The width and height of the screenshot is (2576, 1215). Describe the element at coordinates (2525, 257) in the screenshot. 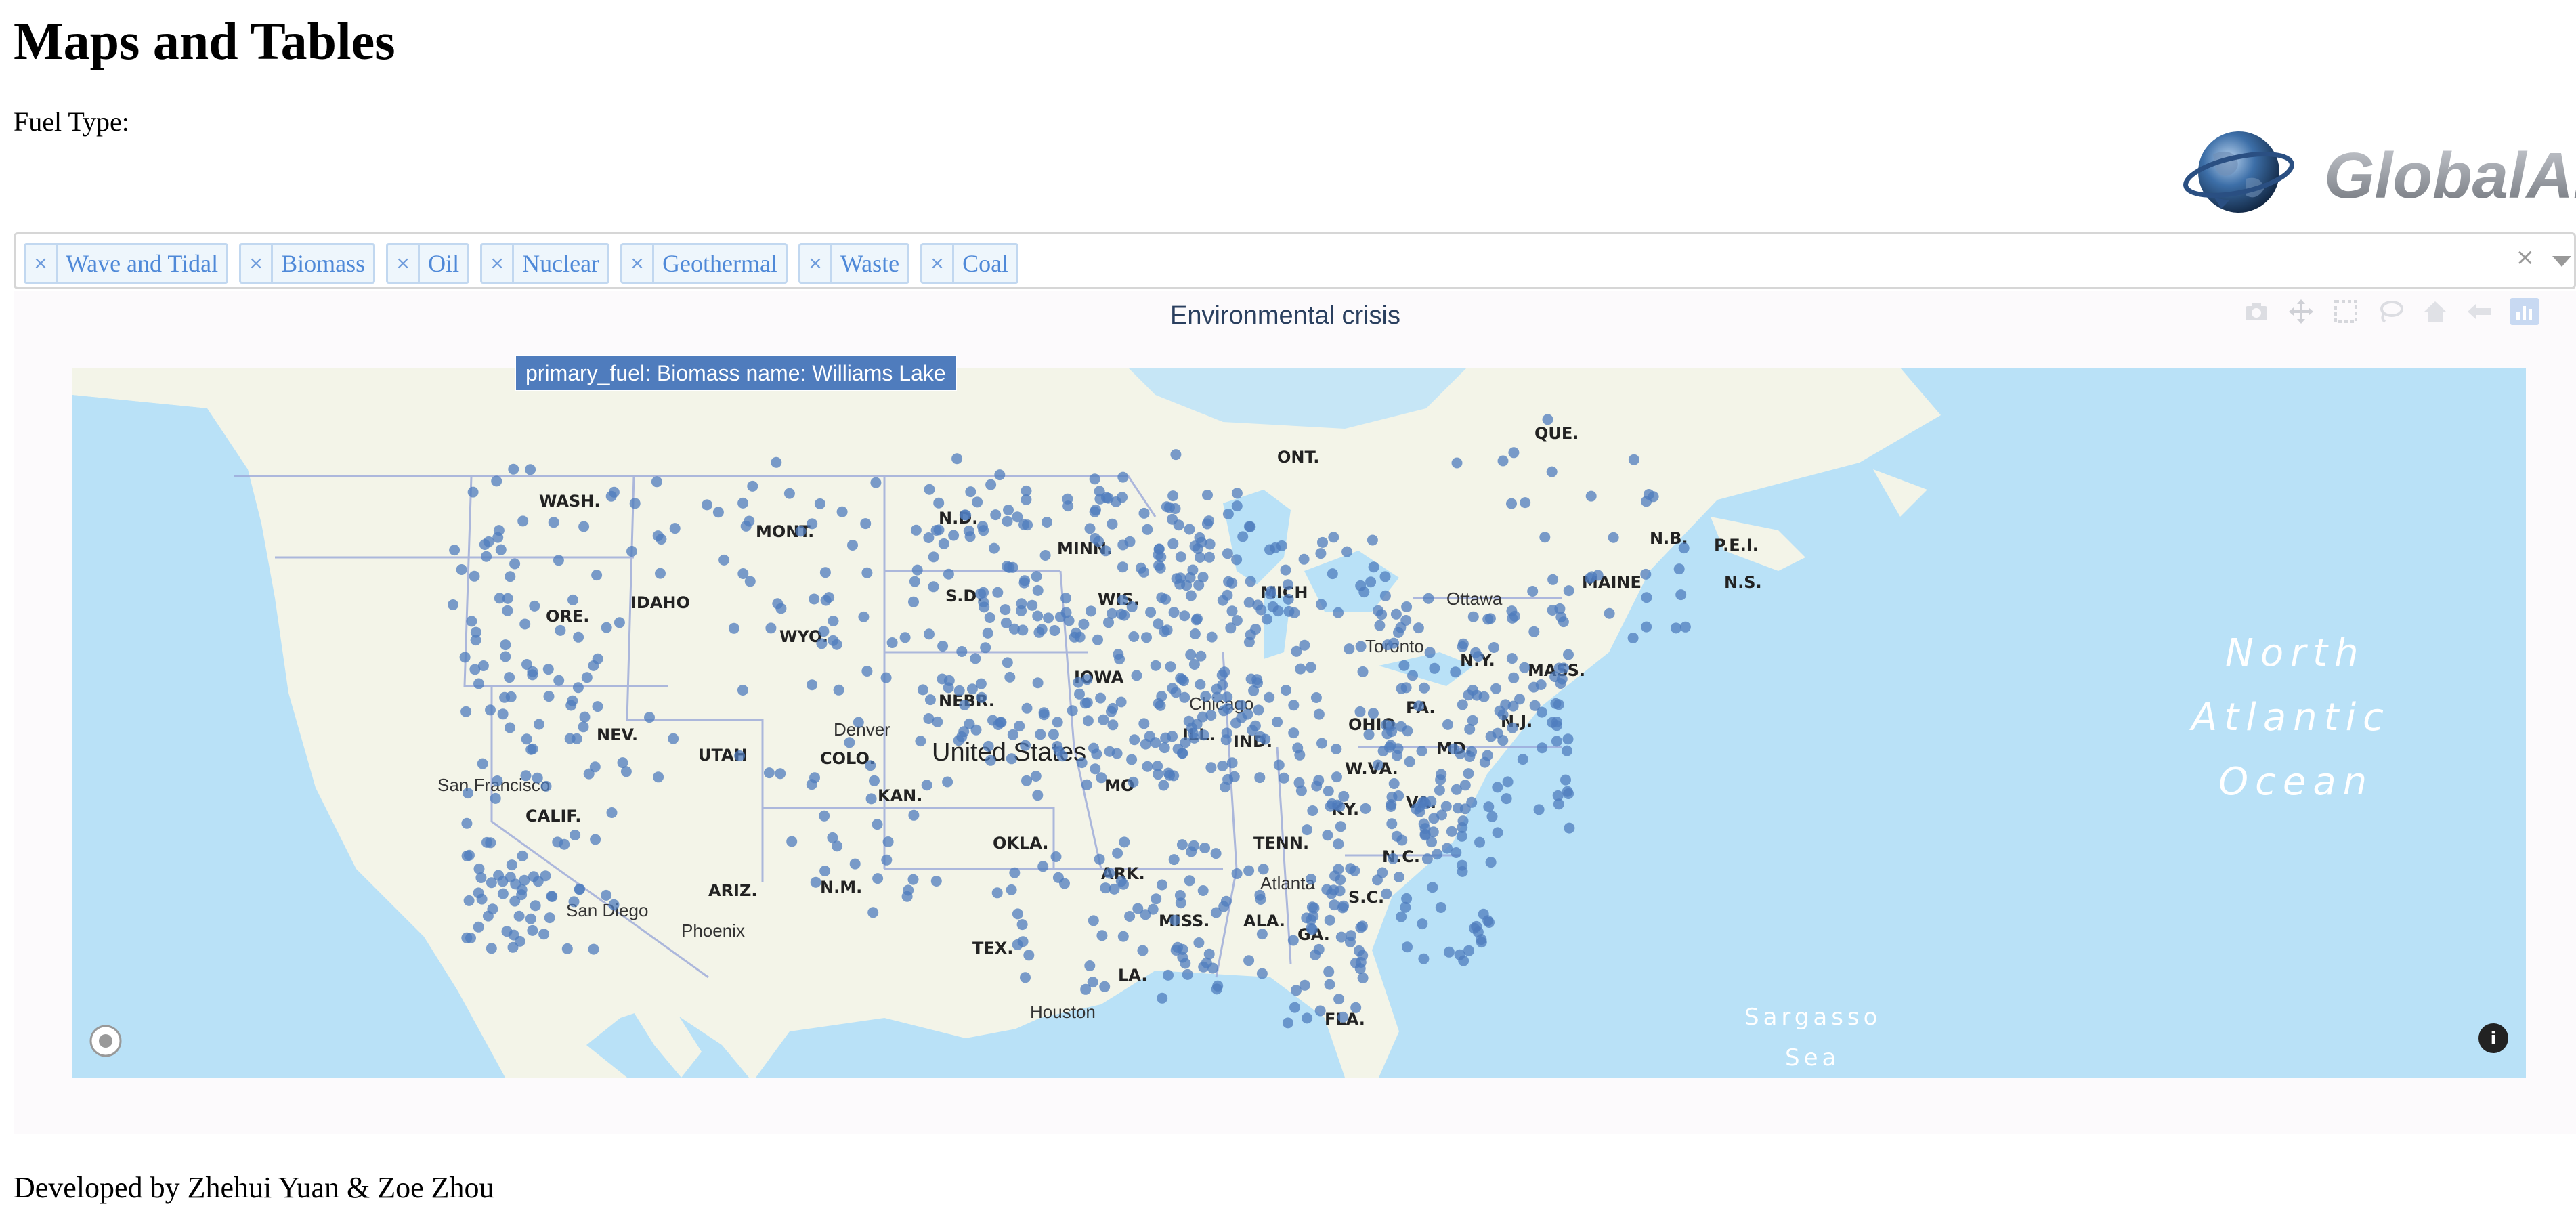

I see `clear-all-icon: ×` at that location.